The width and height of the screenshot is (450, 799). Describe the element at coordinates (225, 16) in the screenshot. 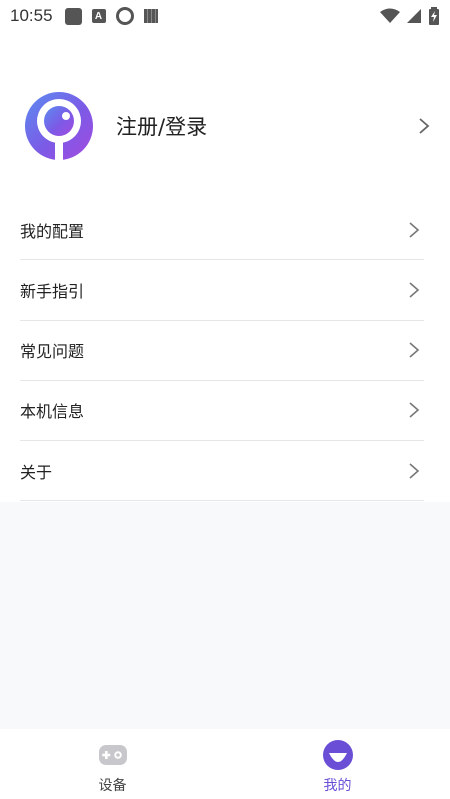

I see `status-bar: 10:55 A` at that location.